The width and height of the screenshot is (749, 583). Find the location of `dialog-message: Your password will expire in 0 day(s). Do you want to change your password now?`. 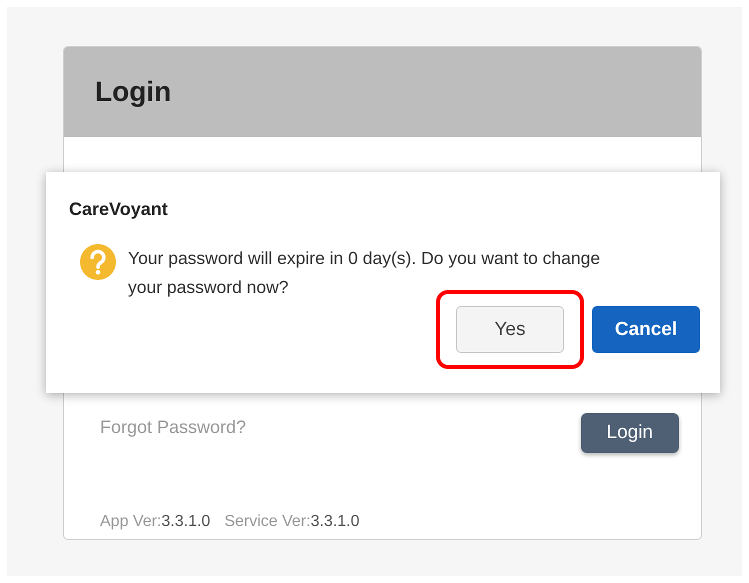

dialog-message: Your password will expire in 0 day(s). Do you want to change your password now? is located at coordinates (365, 273).